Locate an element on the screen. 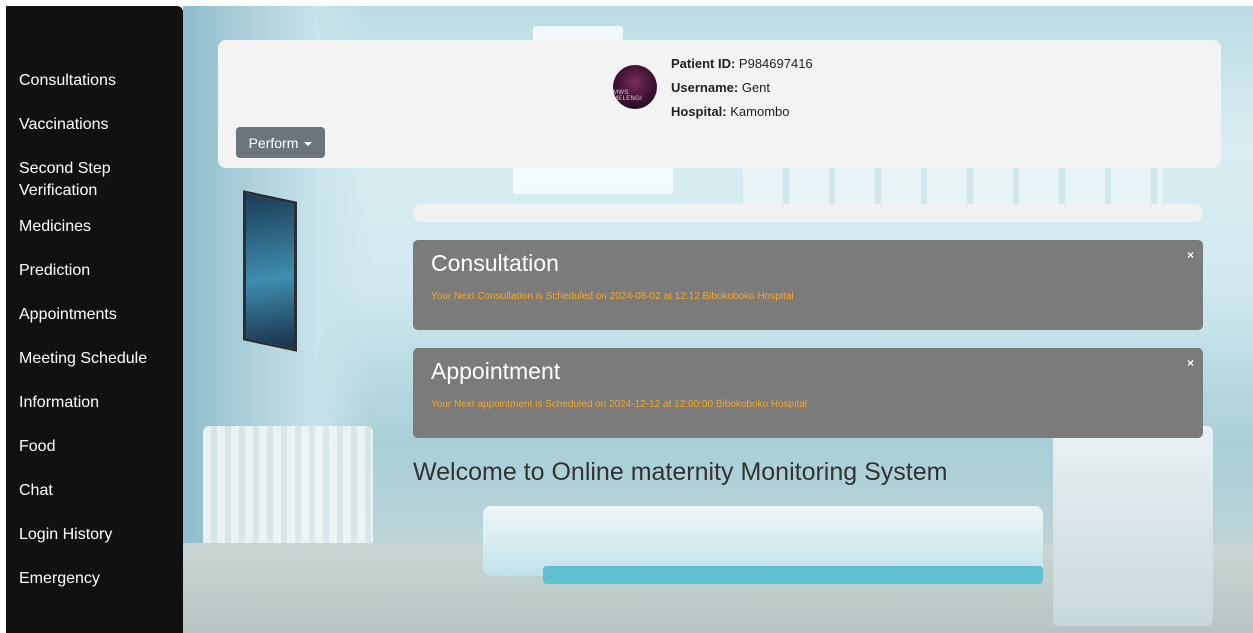  username-row: Username: Gent is located at coordinates (742, 88).